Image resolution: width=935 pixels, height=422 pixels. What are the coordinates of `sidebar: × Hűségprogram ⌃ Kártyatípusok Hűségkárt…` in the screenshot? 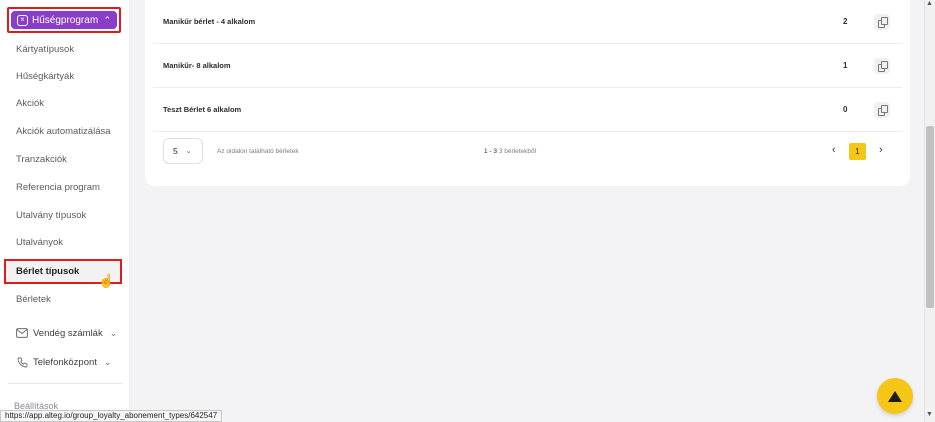 It's located at (65, 211).